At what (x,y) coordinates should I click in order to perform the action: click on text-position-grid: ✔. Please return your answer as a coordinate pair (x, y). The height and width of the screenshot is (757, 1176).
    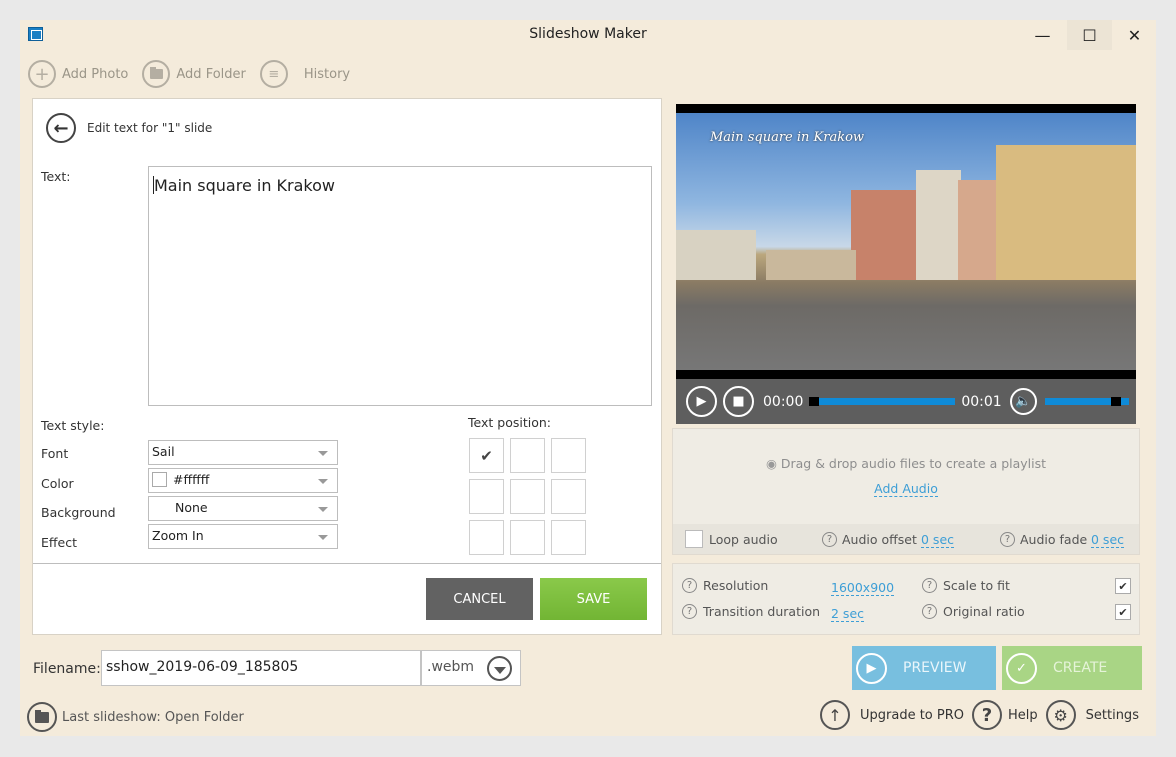
    Looking at the image, I should click on (527, 496).